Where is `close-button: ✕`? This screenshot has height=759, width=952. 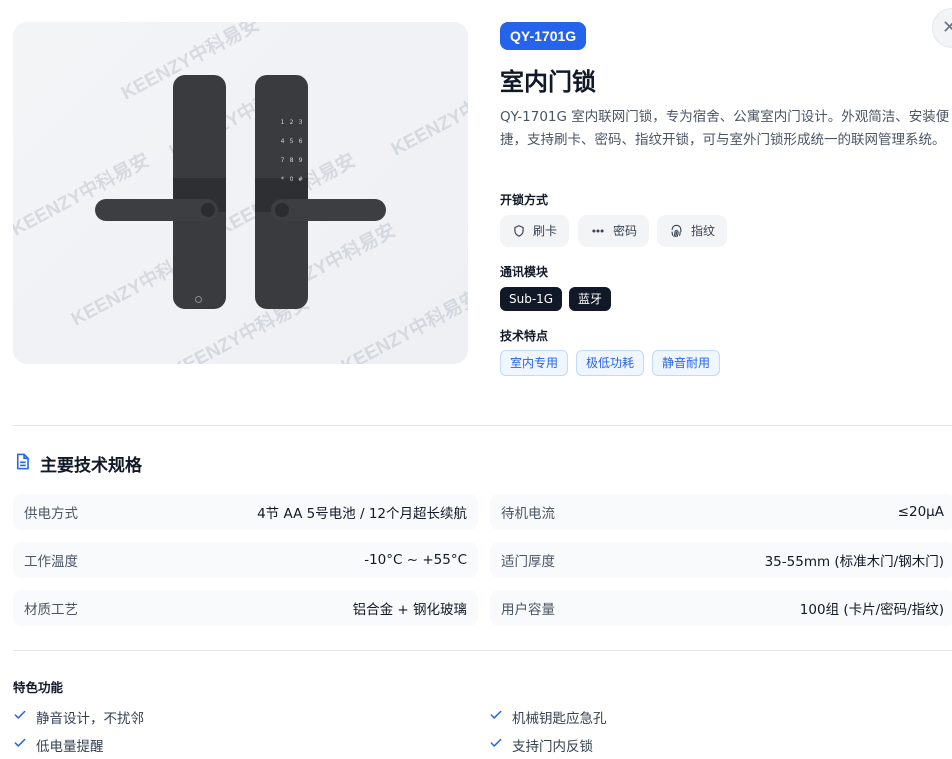 close-button: ✕ is located at coordinates (942, 28).